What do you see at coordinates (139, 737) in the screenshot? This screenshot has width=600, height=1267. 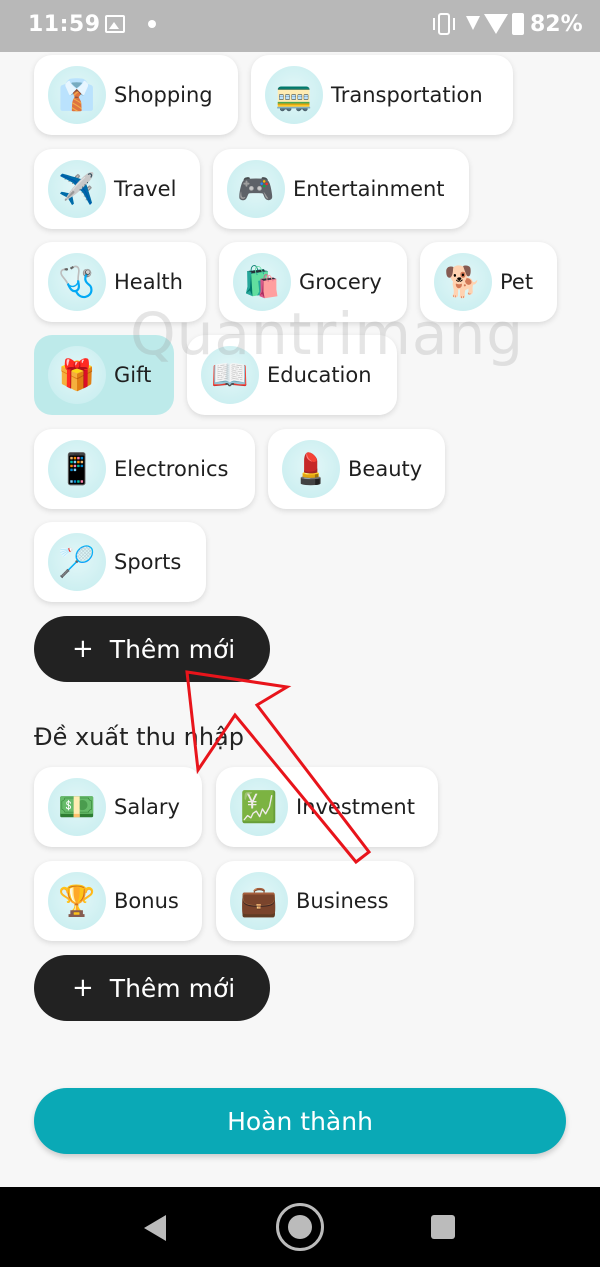 I see `income-section-title: Đề xuất thu nhập` at bounding box center [139, 737].